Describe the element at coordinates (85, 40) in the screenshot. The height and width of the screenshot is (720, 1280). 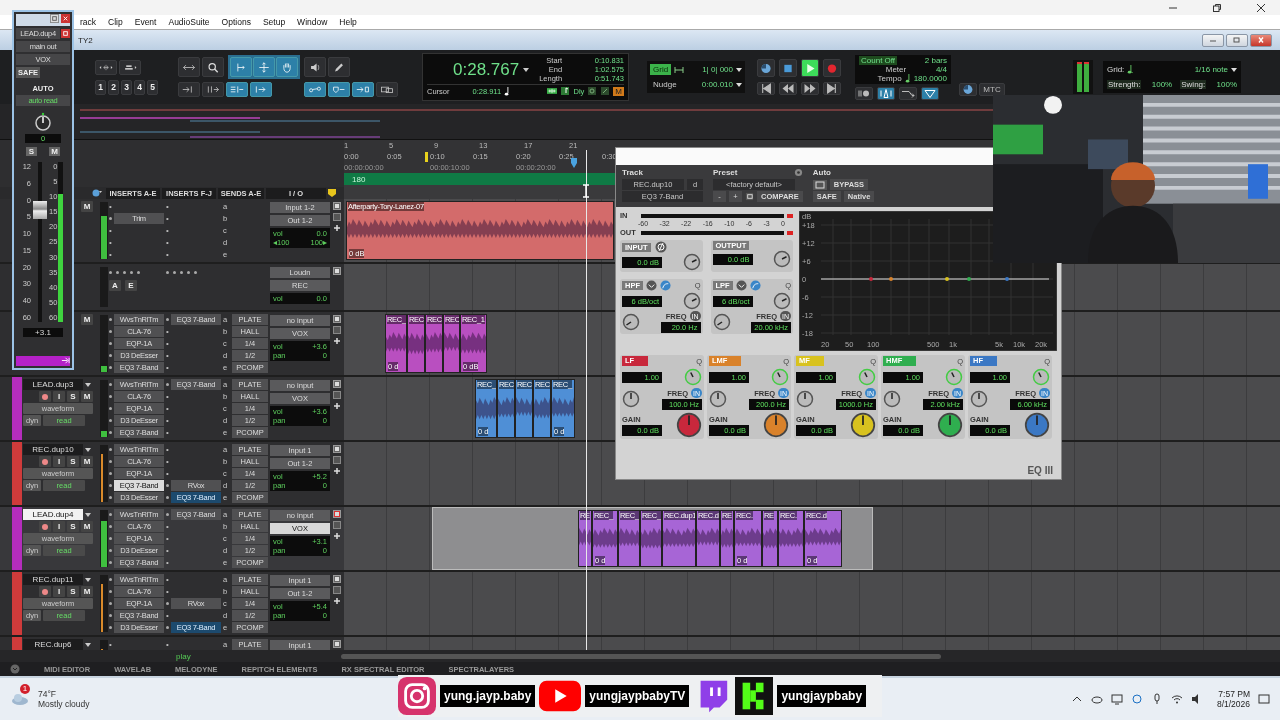
I see `window-title: TY2` at that location.